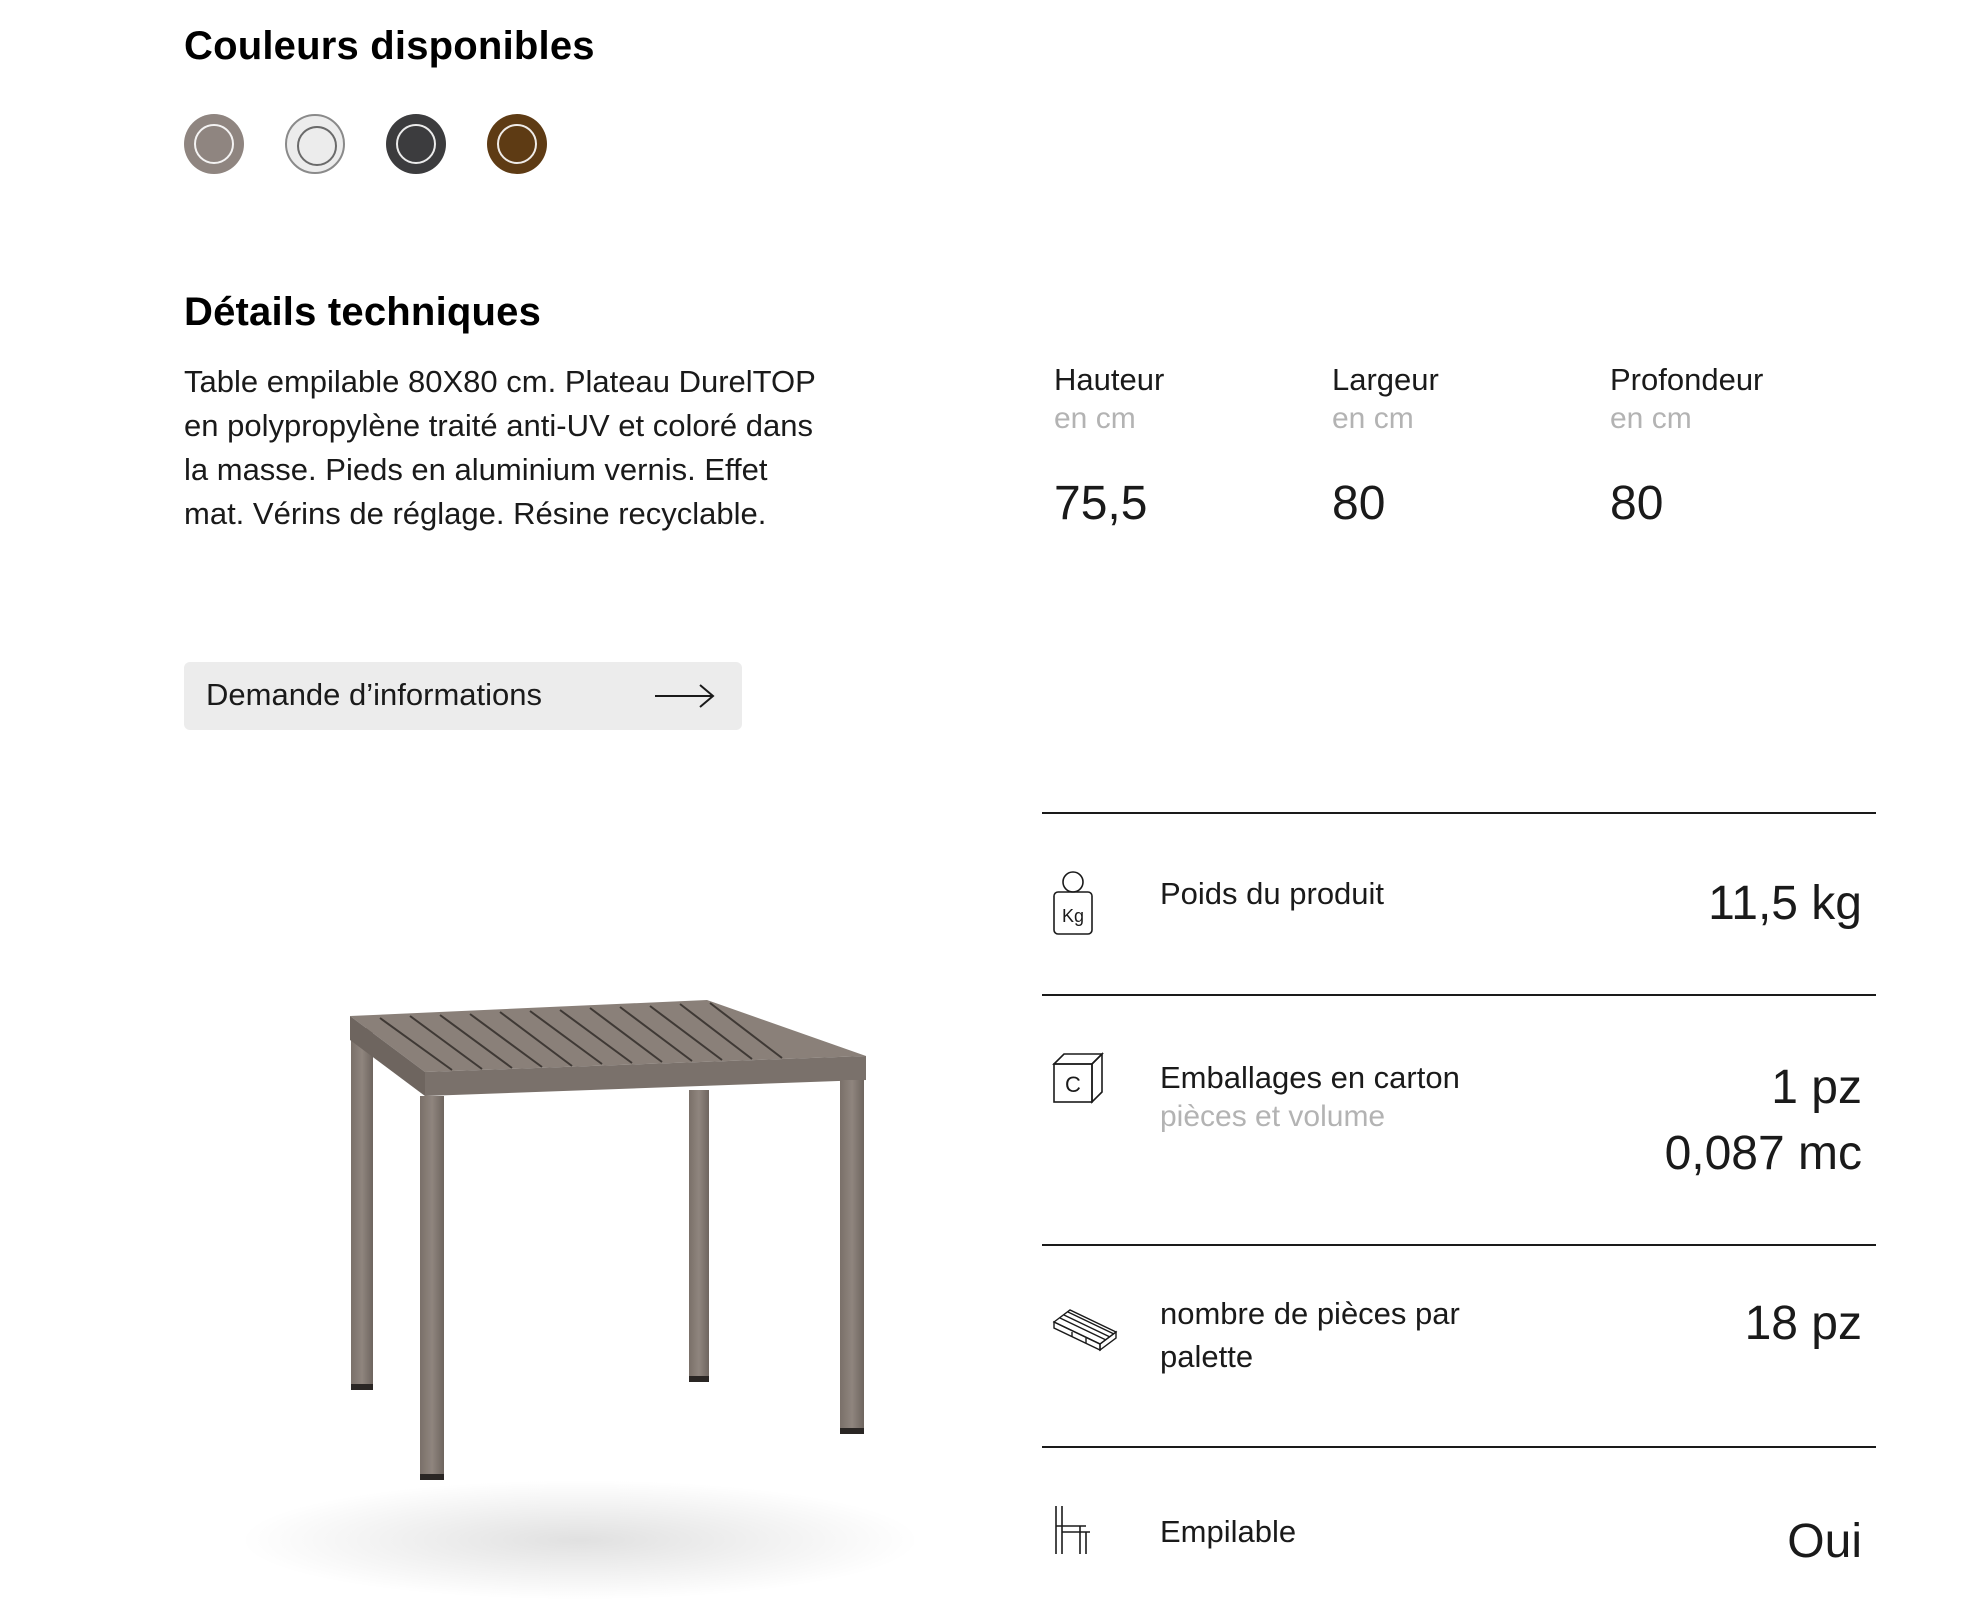  What do you see at coordinates (1763, 1153) in the screenshot?
I see `spec-carton-volume: 0,087 mc` at bounding box center [1763, 1153].